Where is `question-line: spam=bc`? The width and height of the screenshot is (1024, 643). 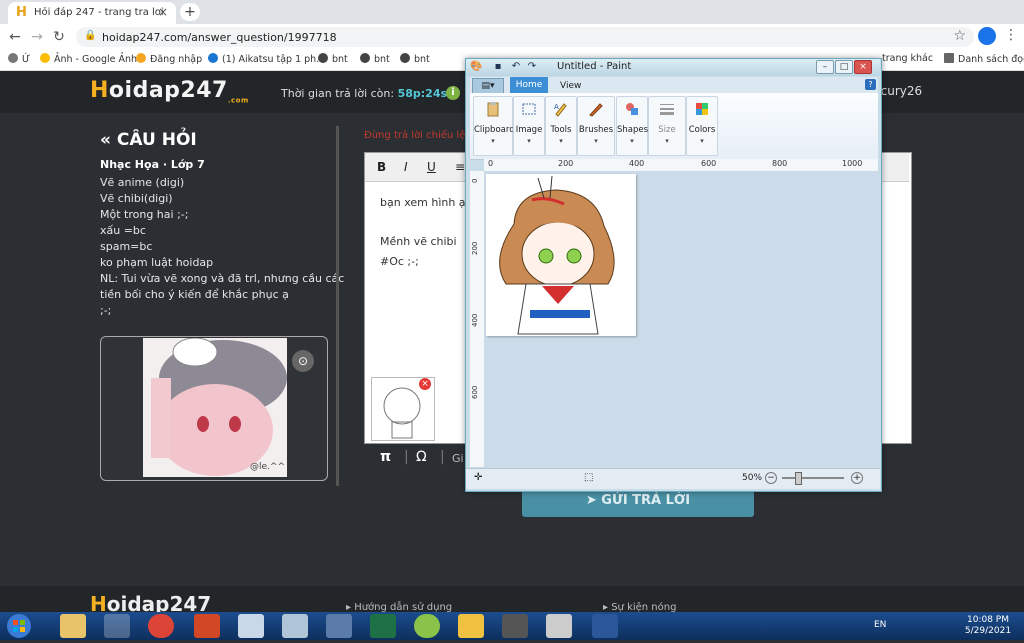 question-line: spam=bc is located at coordinates (126, 246).